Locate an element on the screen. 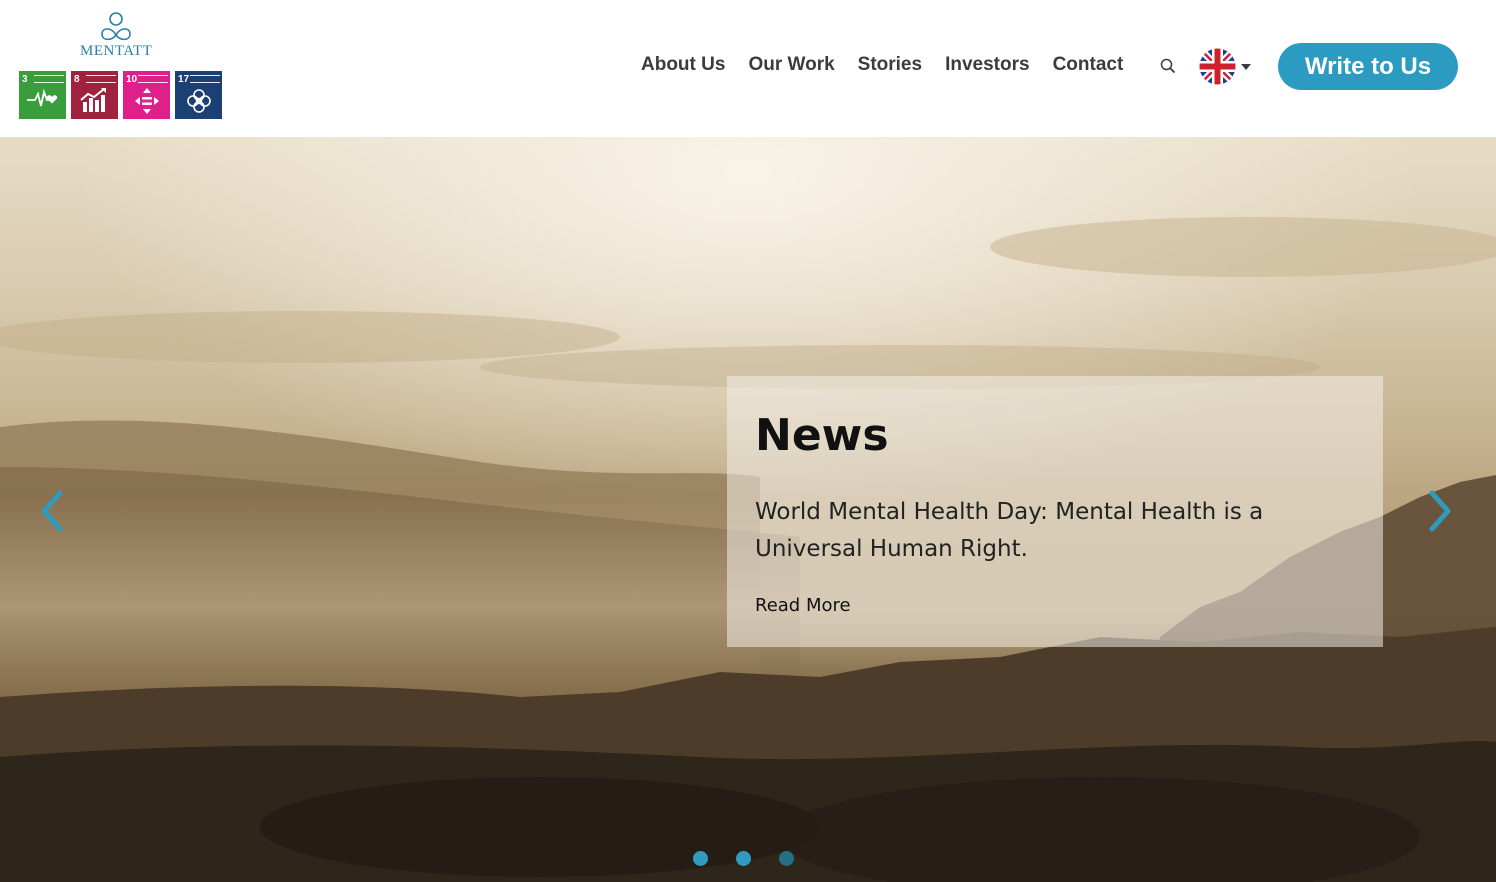 This screenshot has width=1496, height=882. sdg-badges: 3 8 10 17 is located at coordinates (120, 95).